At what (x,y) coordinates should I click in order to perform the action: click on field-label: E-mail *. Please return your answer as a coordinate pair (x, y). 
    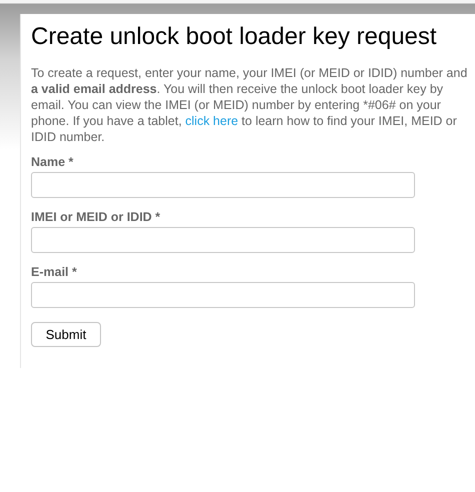
    Looking at the image, I should click on (54, 272).